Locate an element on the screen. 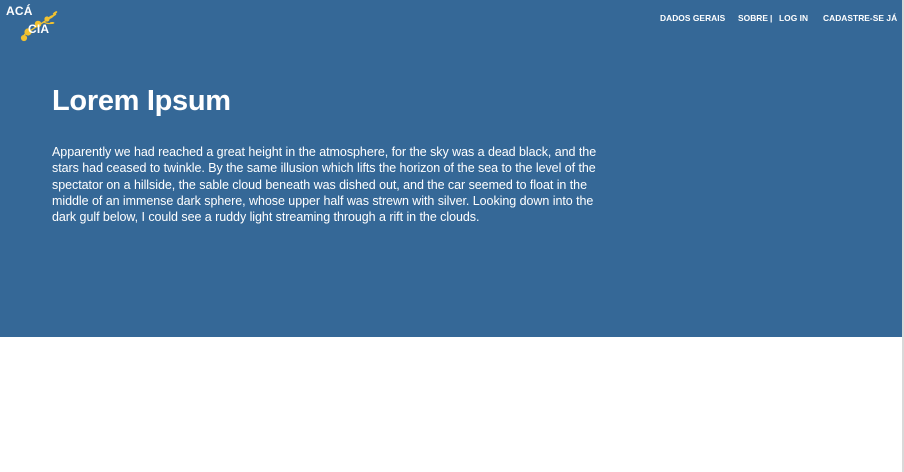 Image resolution: width=904 pixels, height=472 pixels. nav-link-sobre: SOBRE is located at coordinates (753, 19).